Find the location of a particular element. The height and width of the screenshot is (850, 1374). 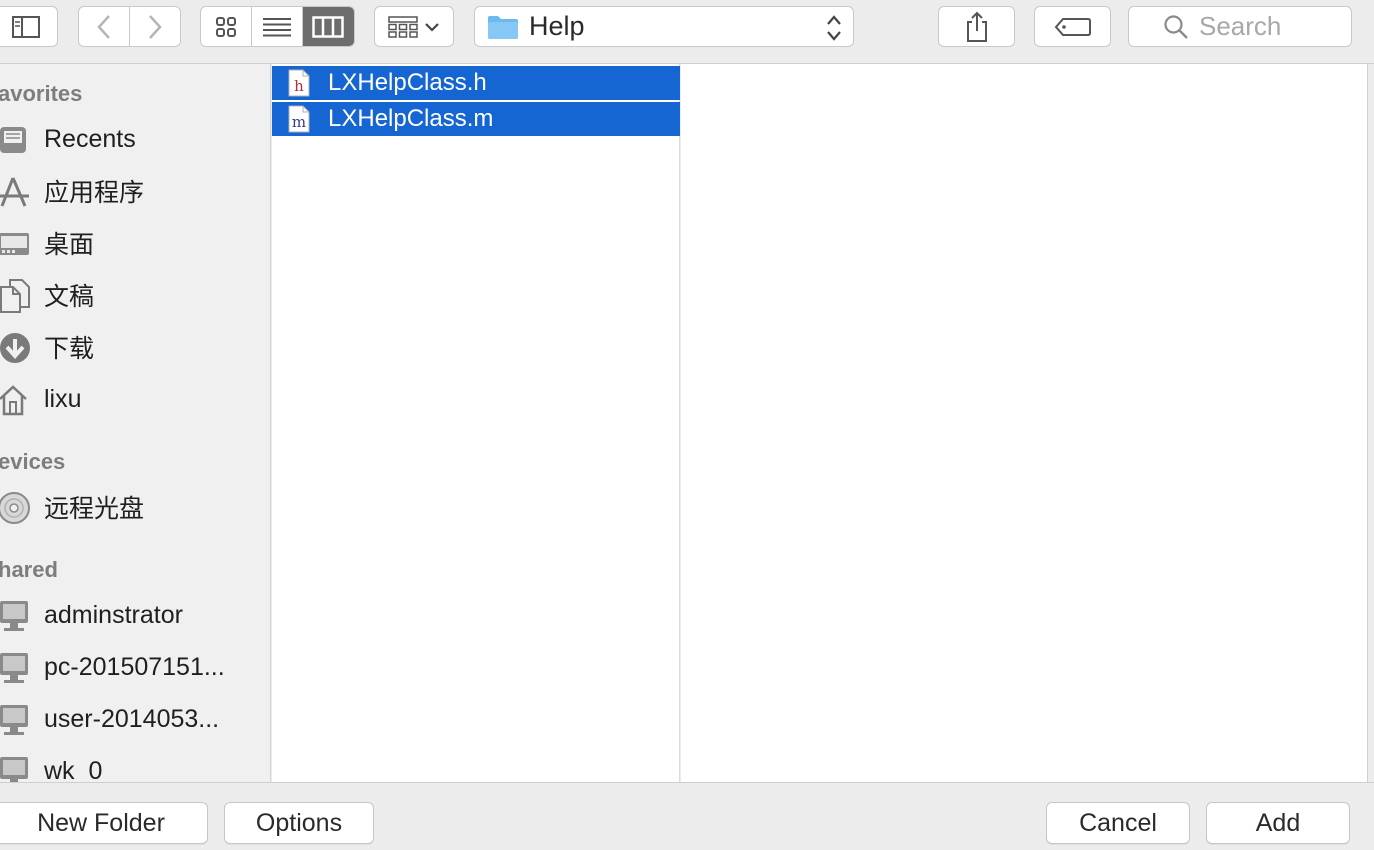

tags-button is located at coordinates (1072, 26).